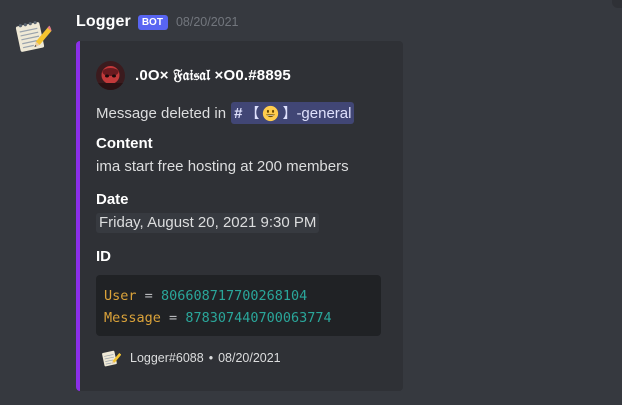  Describe the element at coordinates (249, 357) in the screenshot. I see `footer-date: 08/20/2021` at that location.